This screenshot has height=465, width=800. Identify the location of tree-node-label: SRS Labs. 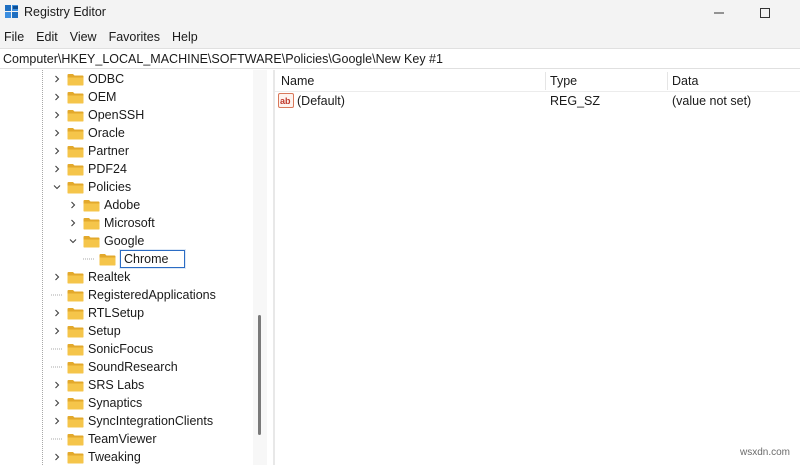
(116, 385).